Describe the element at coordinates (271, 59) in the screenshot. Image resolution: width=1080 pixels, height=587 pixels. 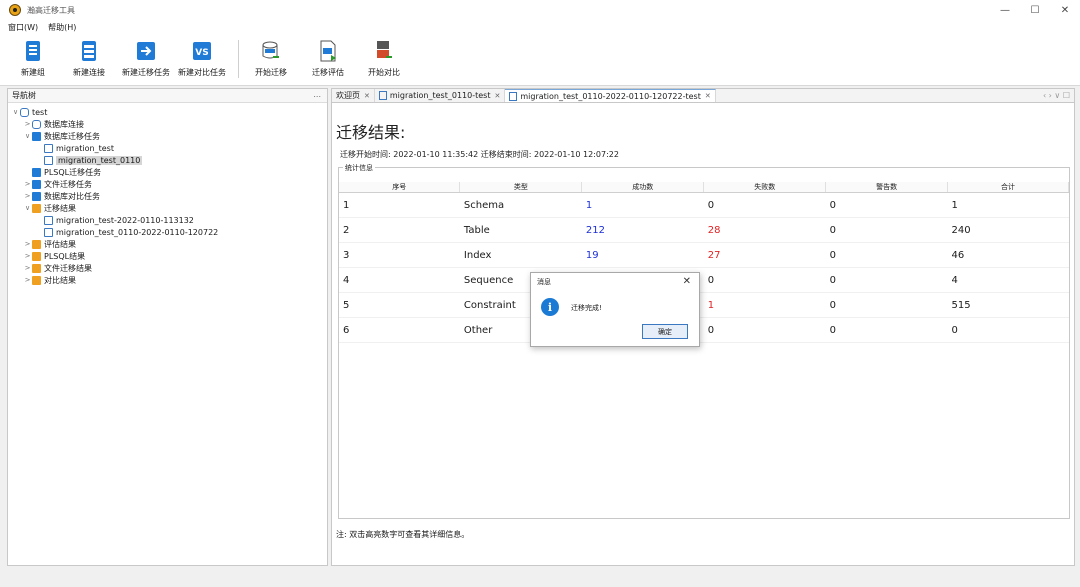
I see `start-migration-button: 开始迁移` at that location.